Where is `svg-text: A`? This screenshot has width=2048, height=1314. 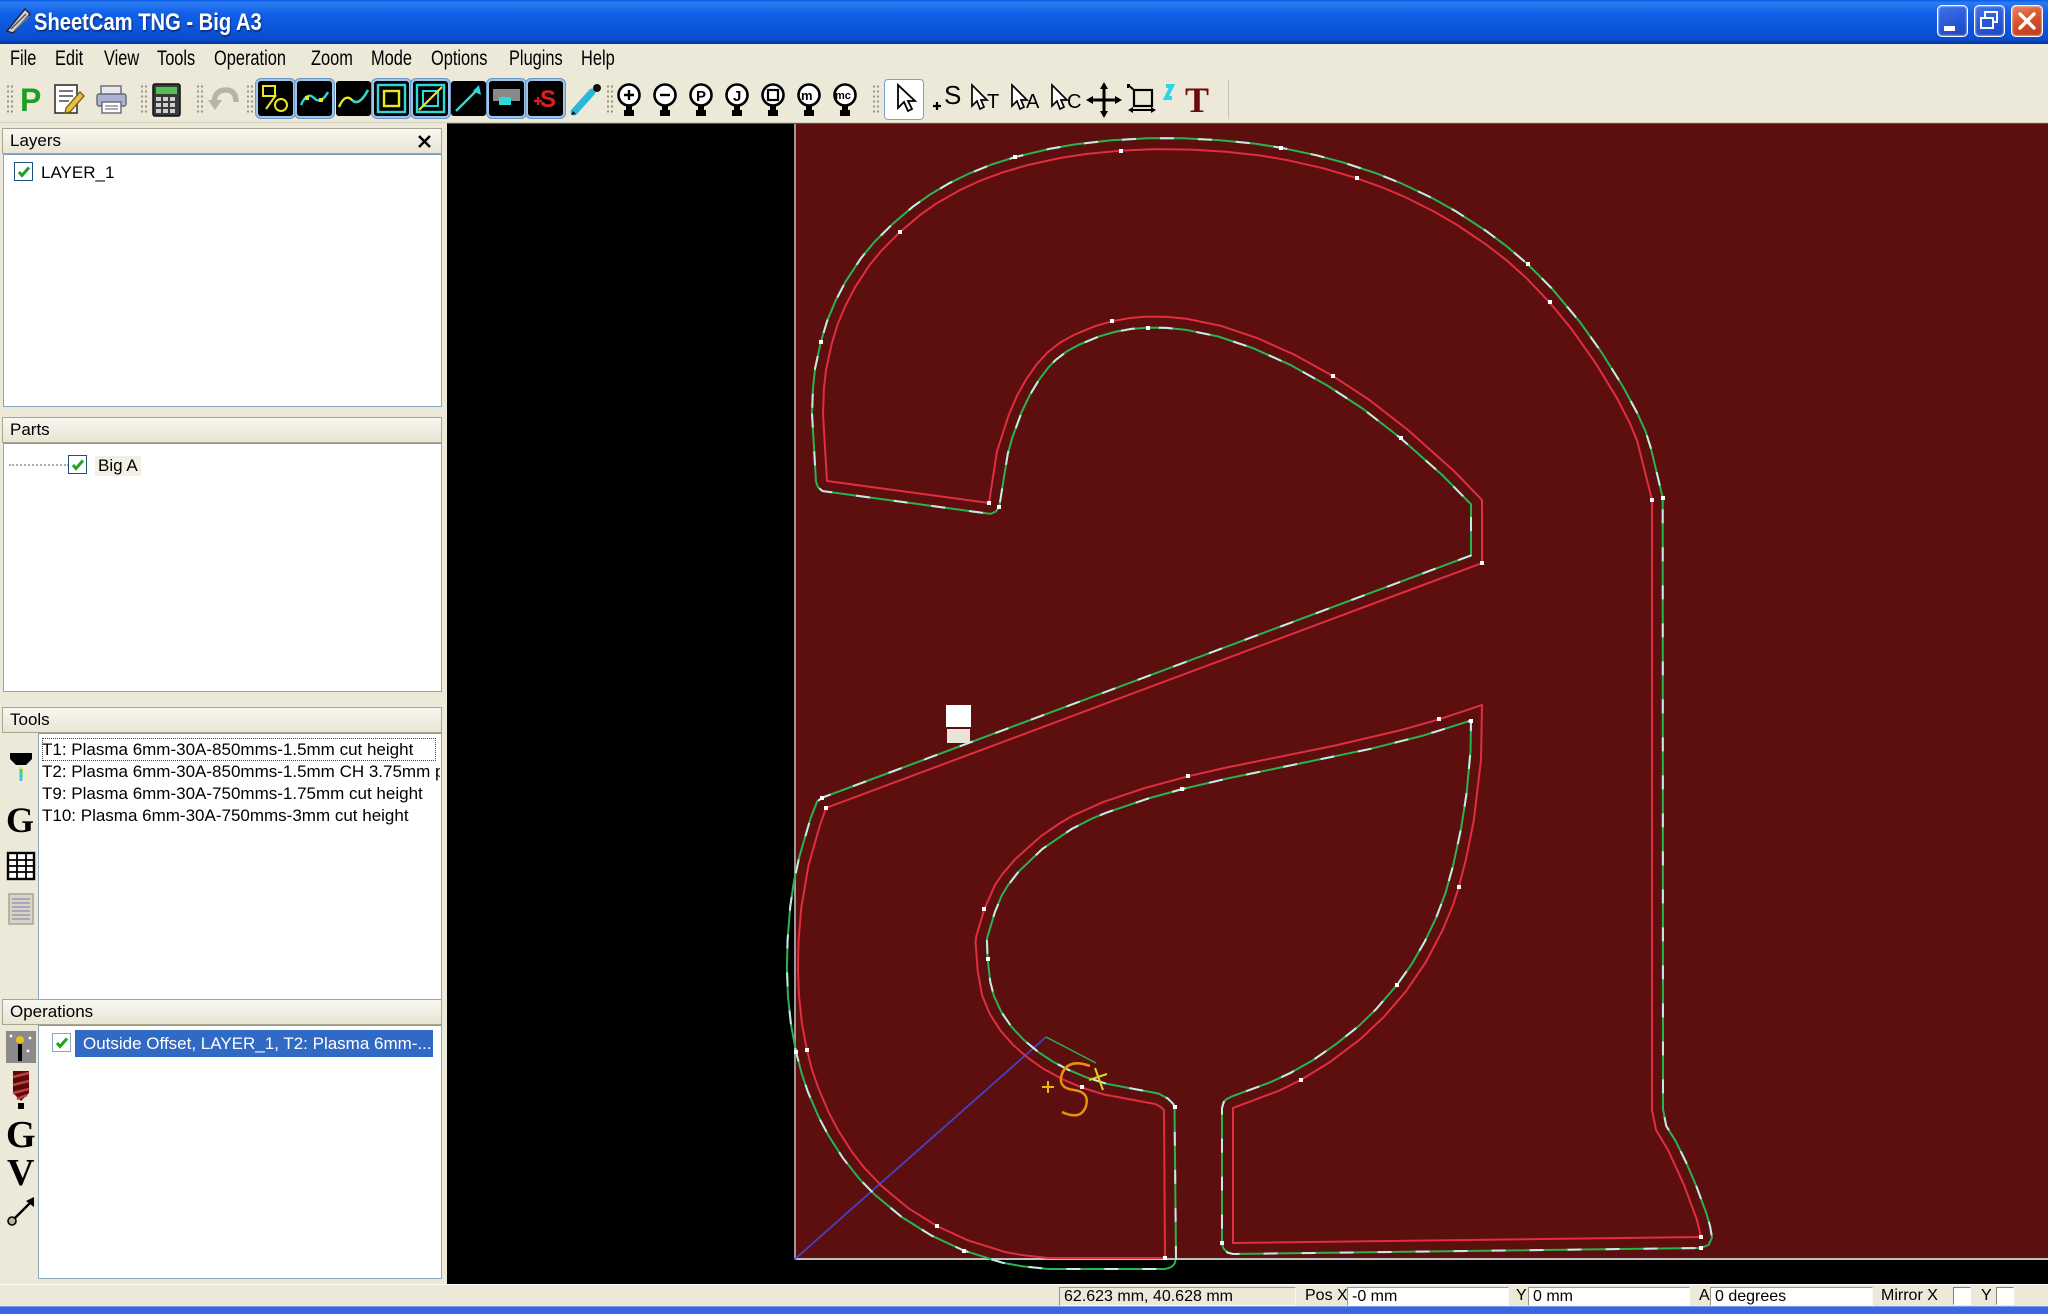 svg-text: A is located at coordinates (1033, 102).